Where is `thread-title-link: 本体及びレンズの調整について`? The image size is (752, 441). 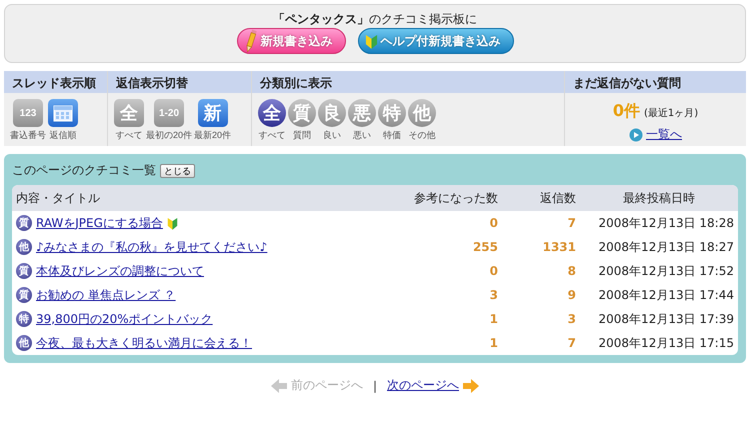
thread-title-link: 本体及びレンズの調整について is located at coordinates (120, 271).